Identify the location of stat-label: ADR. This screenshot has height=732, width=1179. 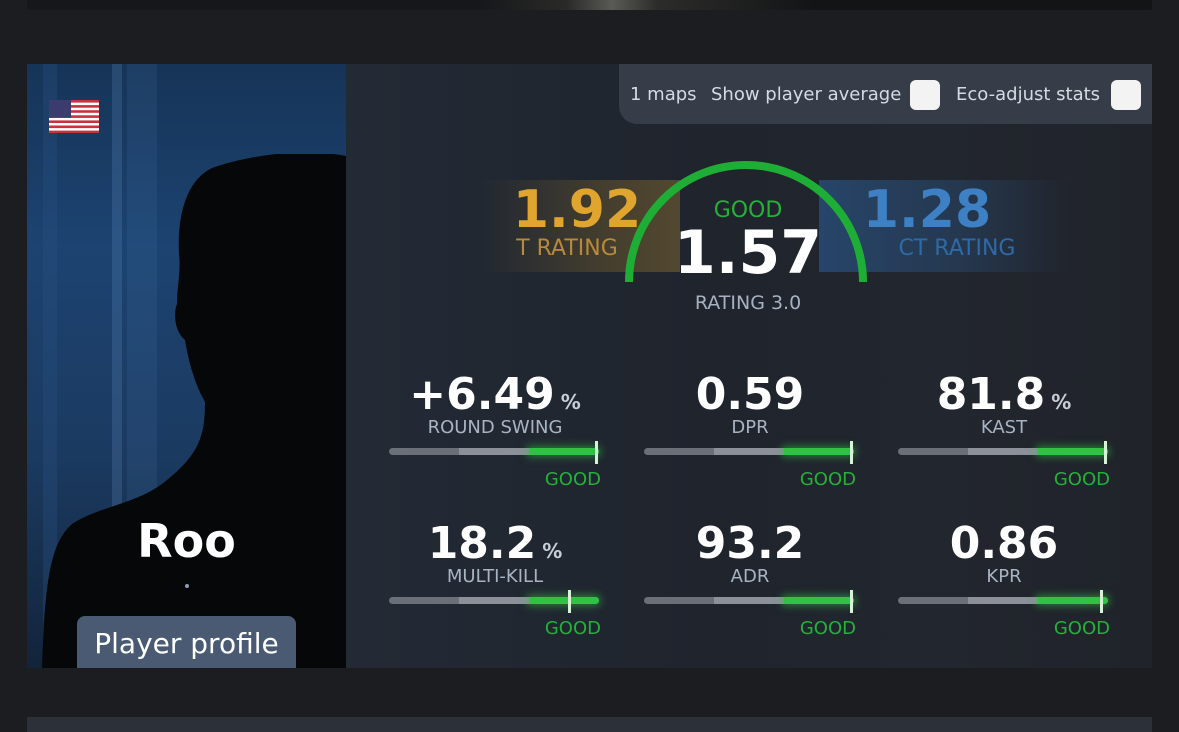
(750, 576).